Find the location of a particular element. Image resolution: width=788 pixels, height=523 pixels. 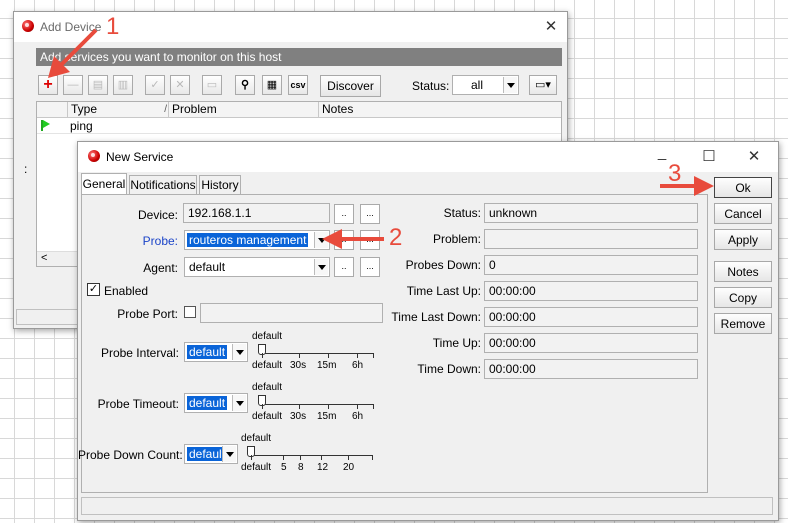

status-label: Status: is located at coordinates (462, 213).